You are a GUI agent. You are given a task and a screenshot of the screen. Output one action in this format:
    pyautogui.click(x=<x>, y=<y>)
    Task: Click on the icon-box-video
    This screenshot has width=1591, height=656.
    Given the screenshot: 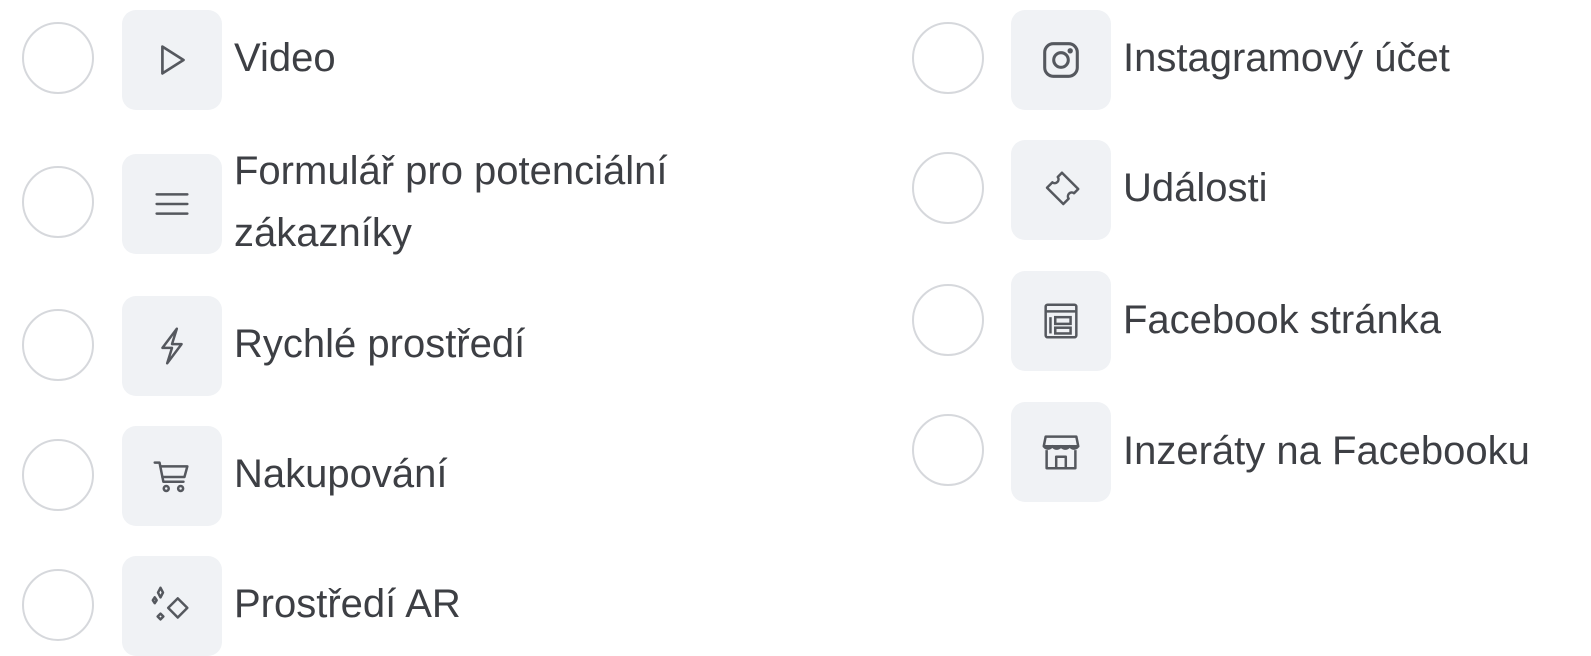 What is the action you would take?
    pyautogui.click(x=172, y=60)
    